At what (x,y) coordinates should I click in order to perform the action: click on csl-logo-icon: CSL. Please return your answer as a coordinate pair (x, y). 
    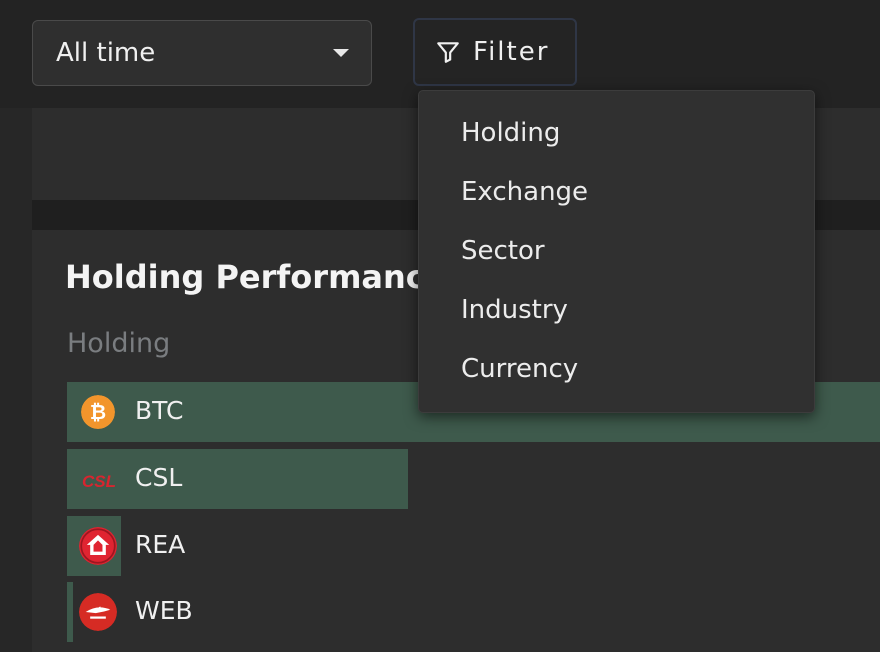
    Looking at the image, I should click on (99, 481).